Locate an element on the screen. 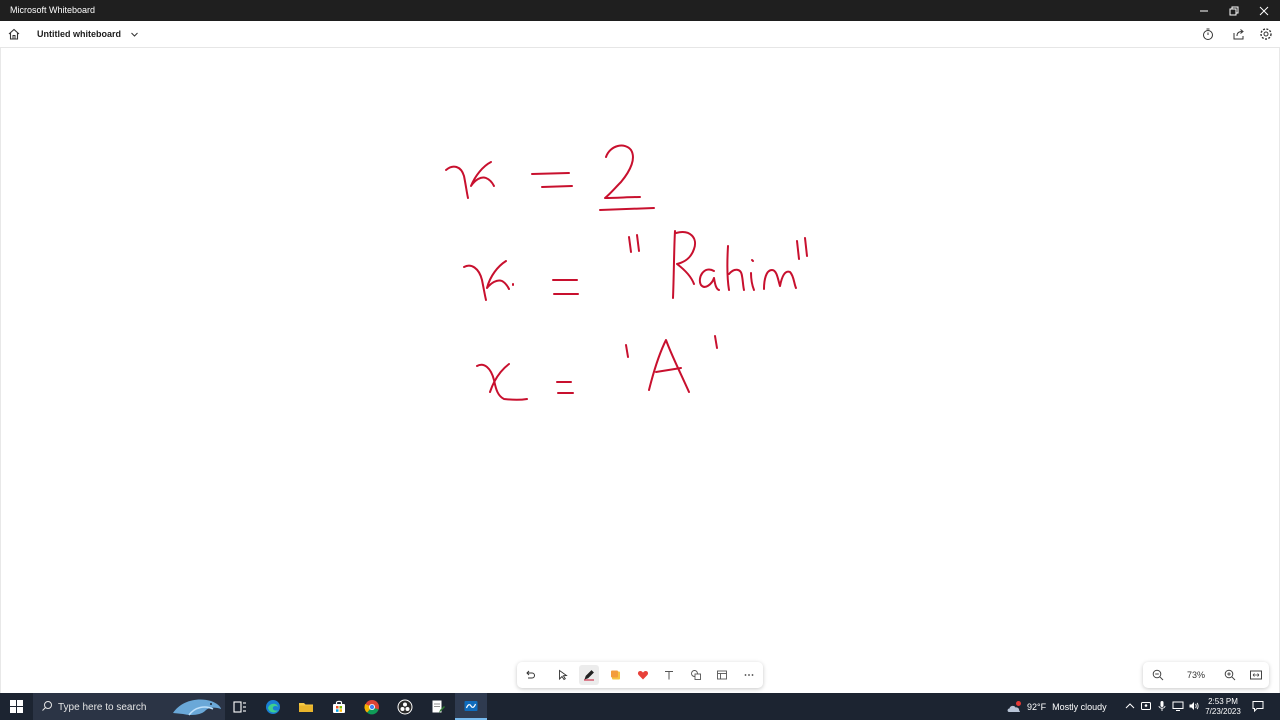 The height and width of the screenshot is (720, 1280). taskbar-store-button is located at coordinates (339, 706).